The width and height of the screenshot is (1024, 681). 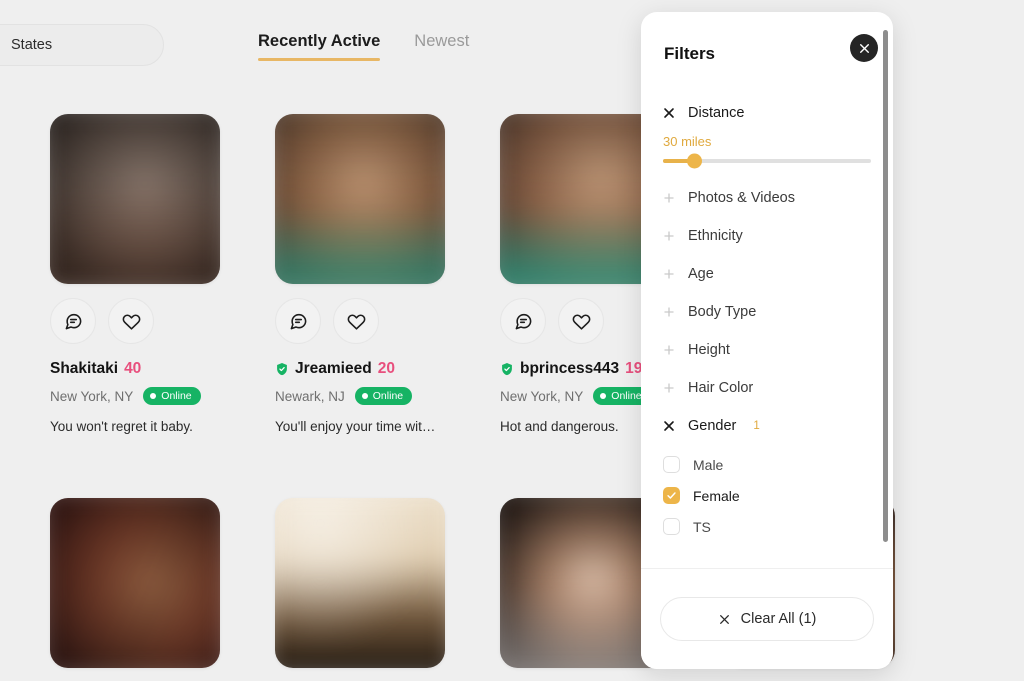 What do you see at coordinates (722, 312) in the screenshot?
I see `filter-label-body-type: Body Type` at bounding box center [722, 312].